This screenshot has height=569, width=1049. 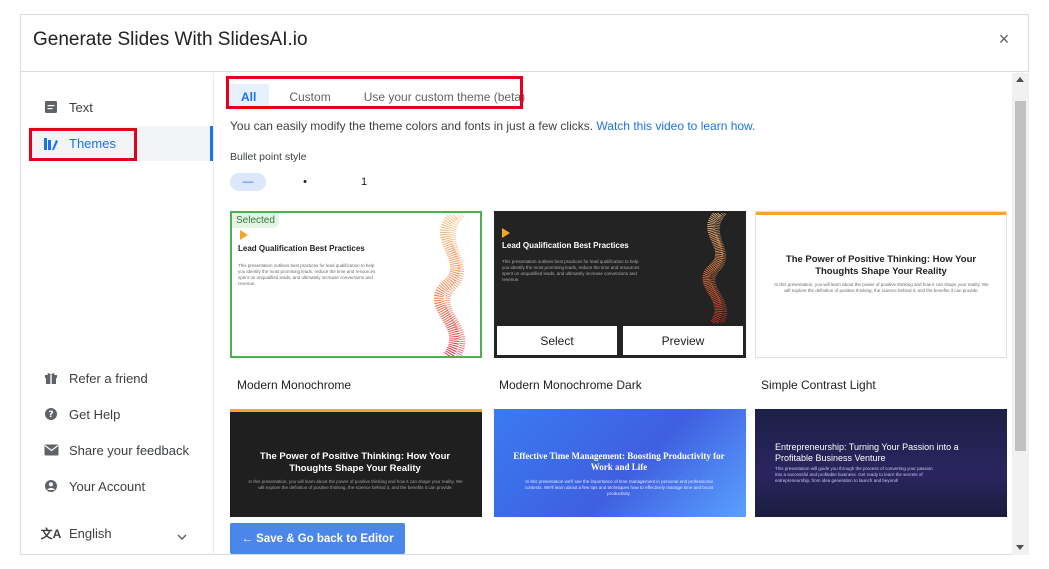 I want to click on select-button: Select, so click(x=557, y=340).